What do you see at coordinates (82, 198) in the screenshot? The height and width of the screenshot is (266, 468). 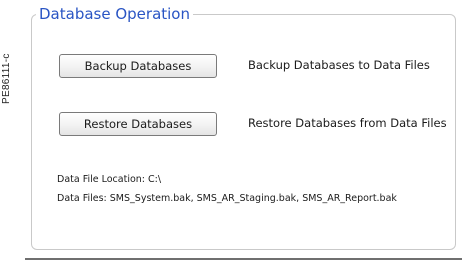 I see `data-files-label: Data Files:` at bounding box center [82, 198].